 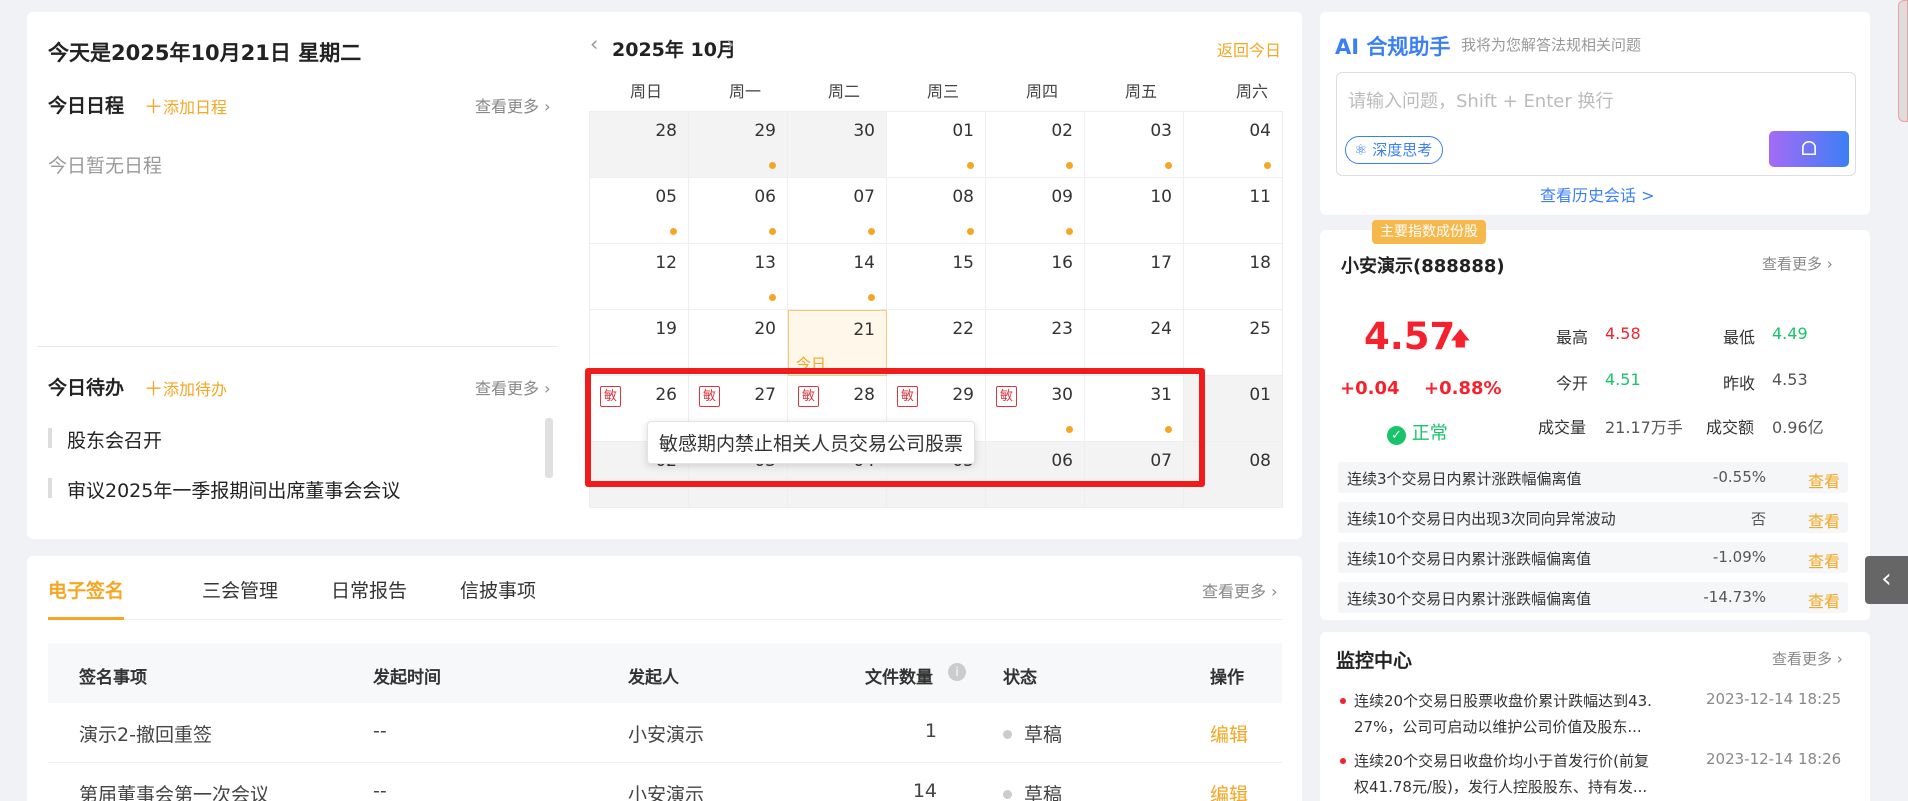 I want to click on todo-more-link: 查看更多 ›, so click(x=513, y=387).